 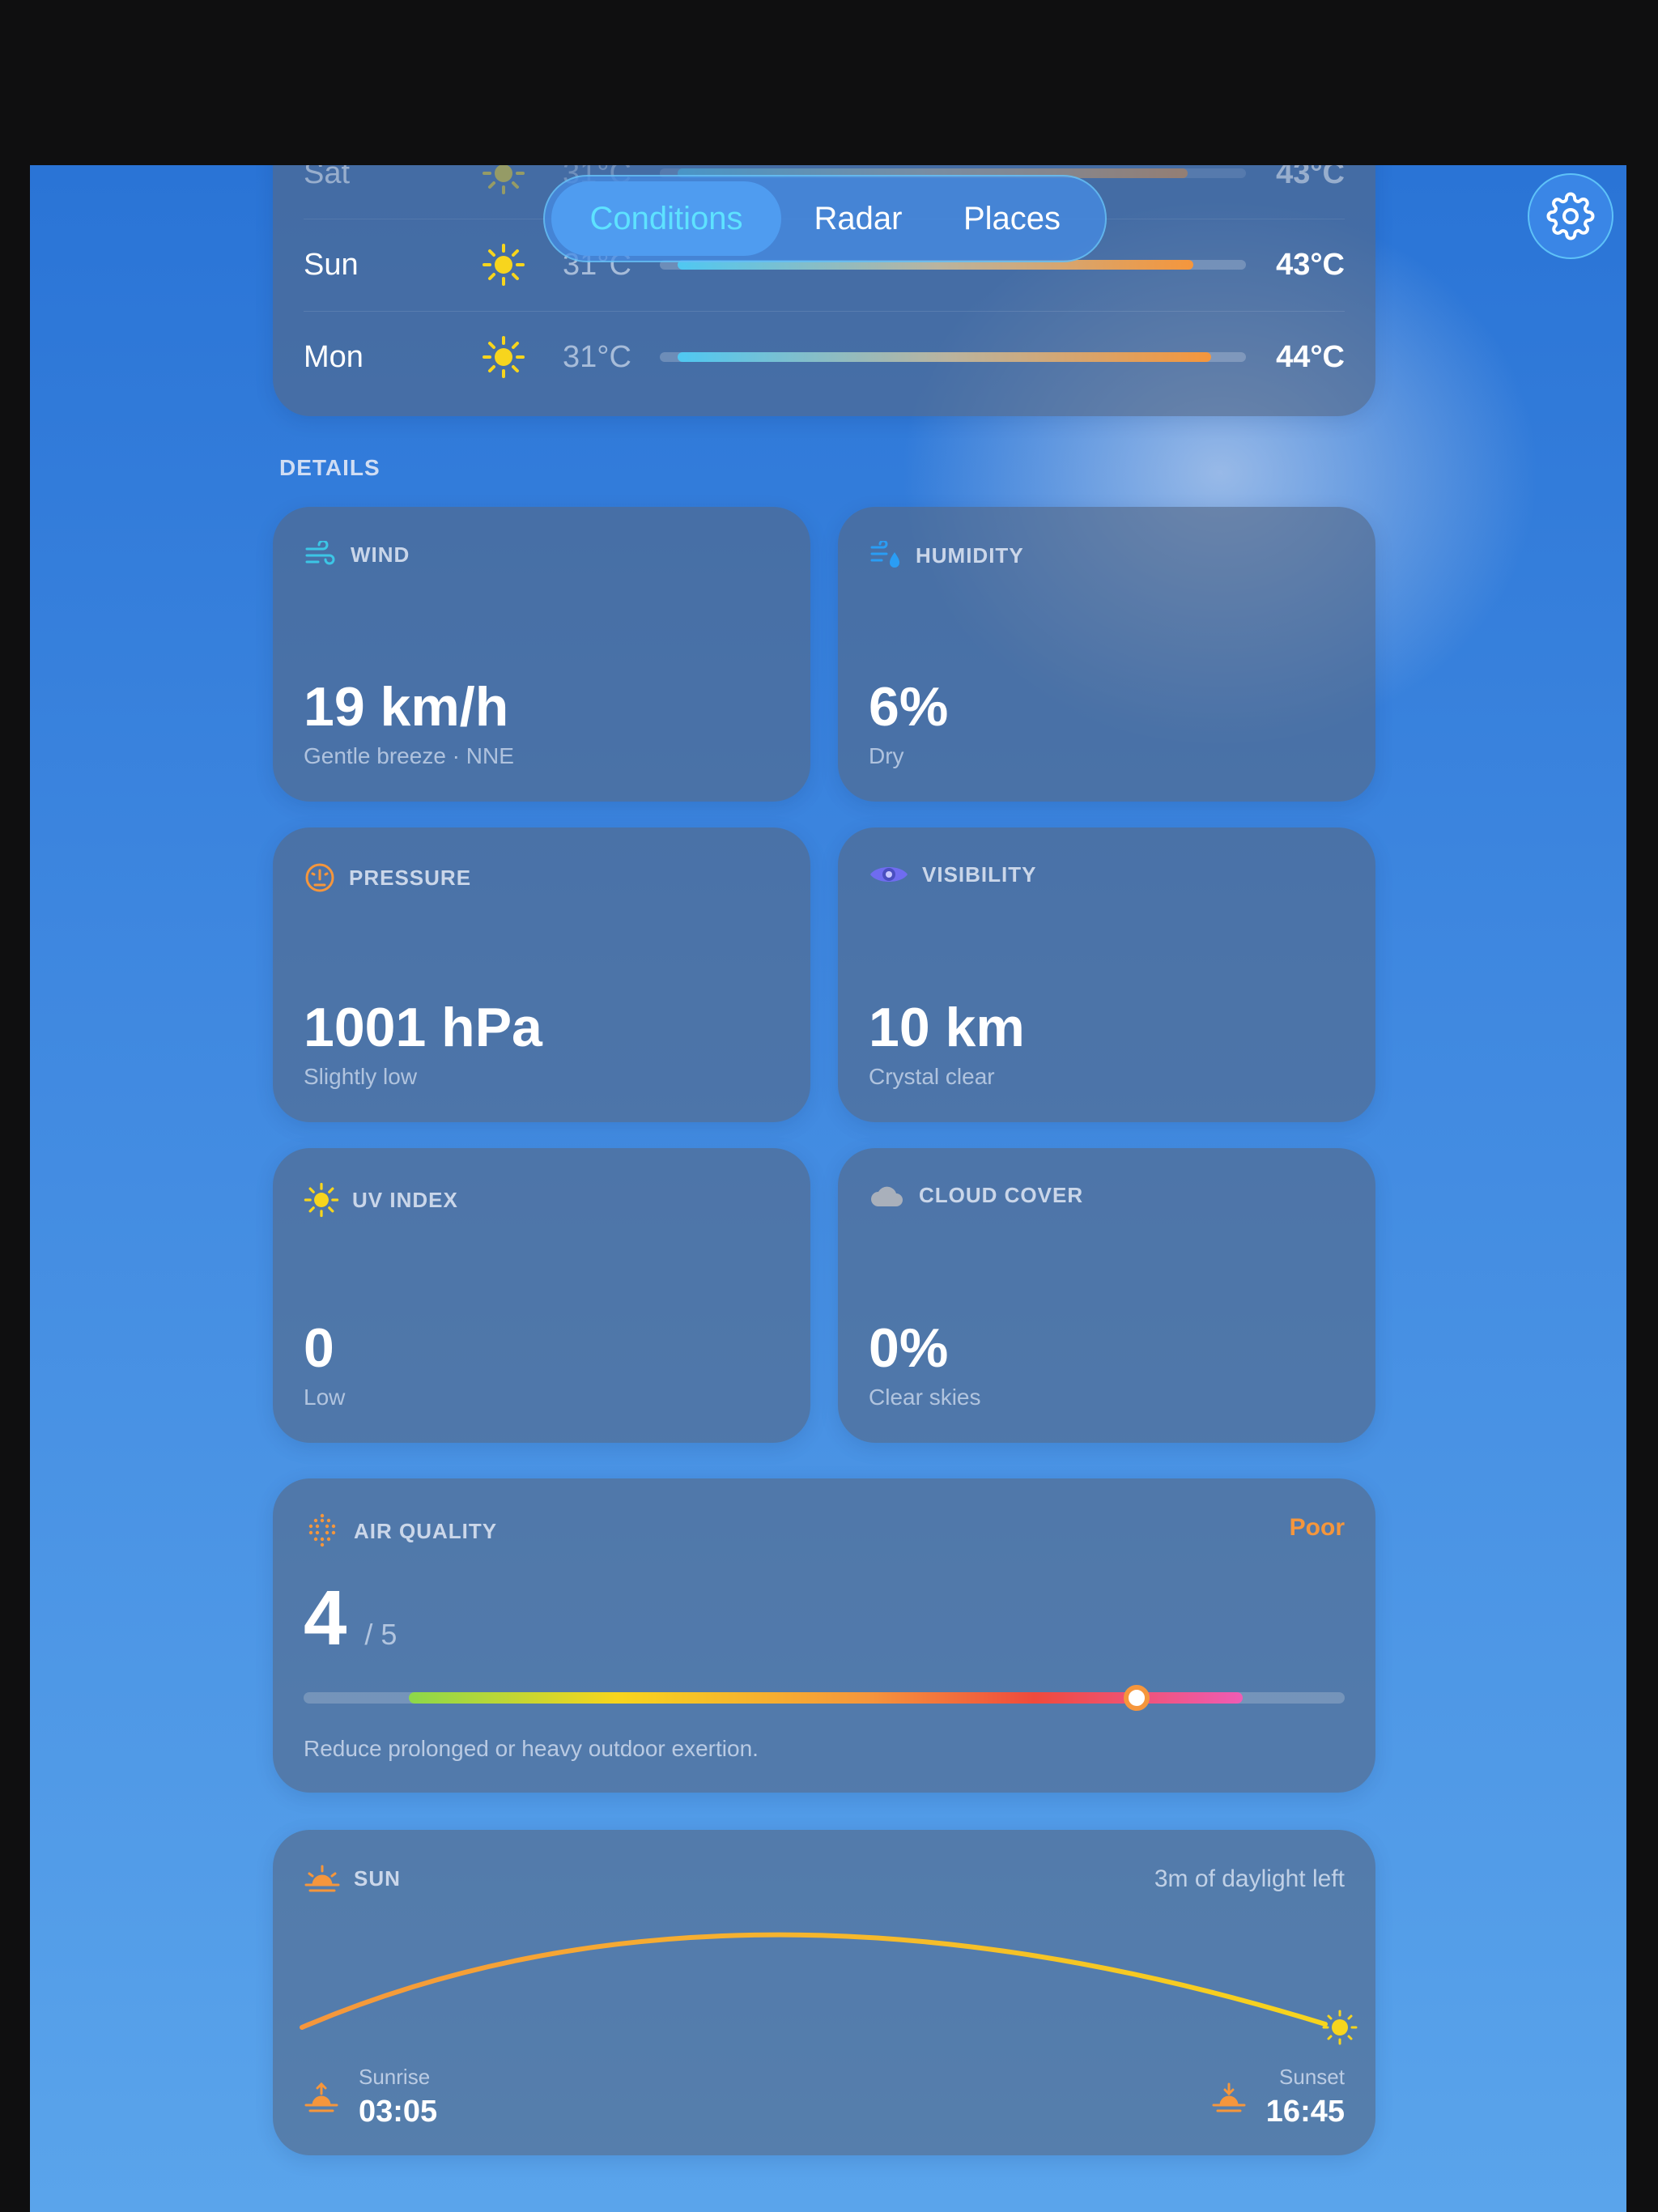 What do you see at coordinates (947, 1028) in the screenshot?
I see `visibility-value: 10 km` at bounding box center [947, 1028].